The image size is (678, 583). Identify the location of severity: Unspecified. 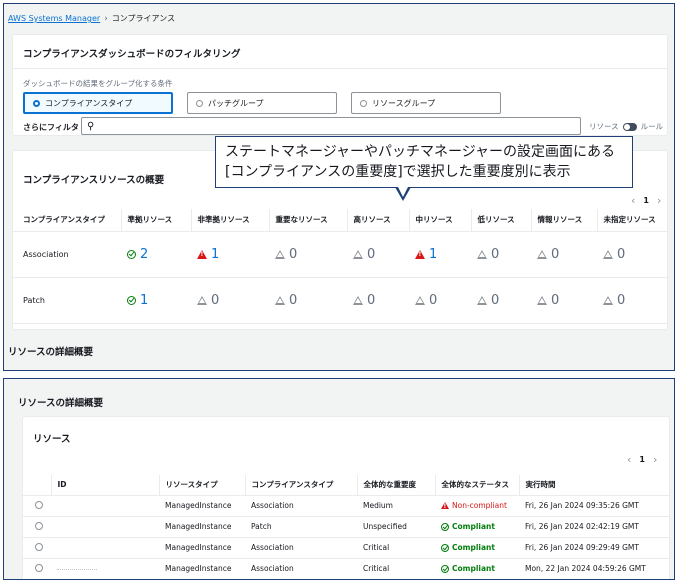
(396, 527).